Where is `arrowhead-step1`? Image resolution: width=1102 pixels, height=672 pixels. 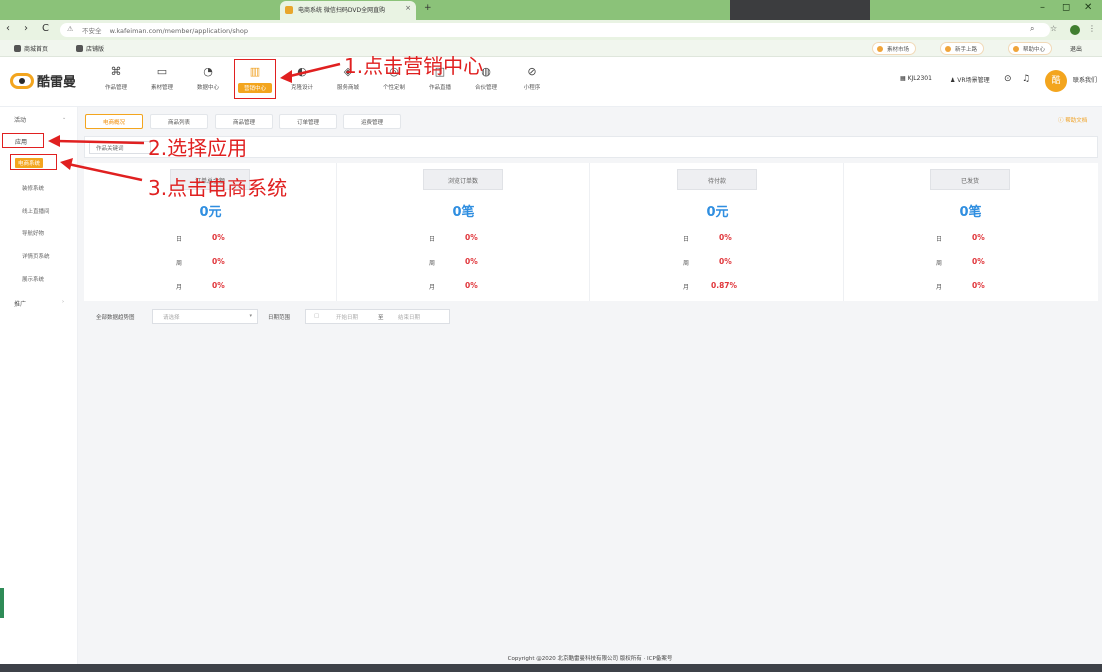
arrowhead-step1 is located at coordinates (286, 76).